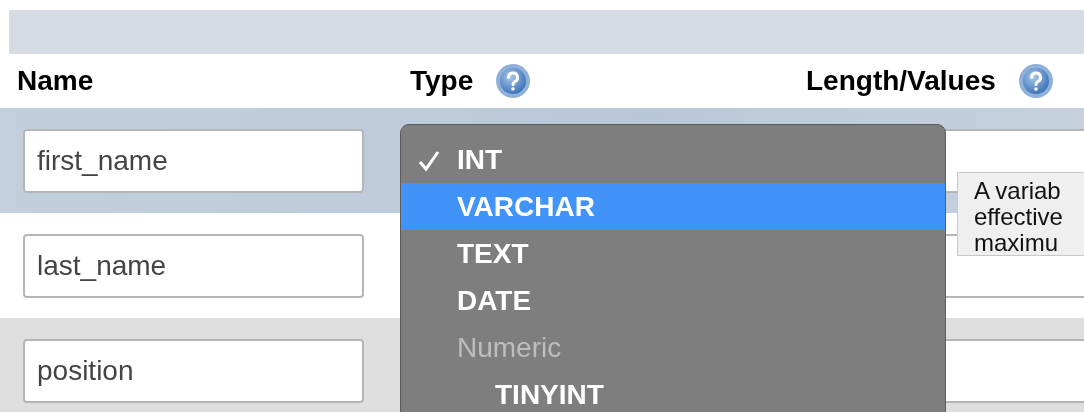 This screenshot has width=1084, height=412. What do you see at coordinates (673, 206) in the screenshot?
I see `menu-item: VARCHAR` at bounding box center [673, 206].